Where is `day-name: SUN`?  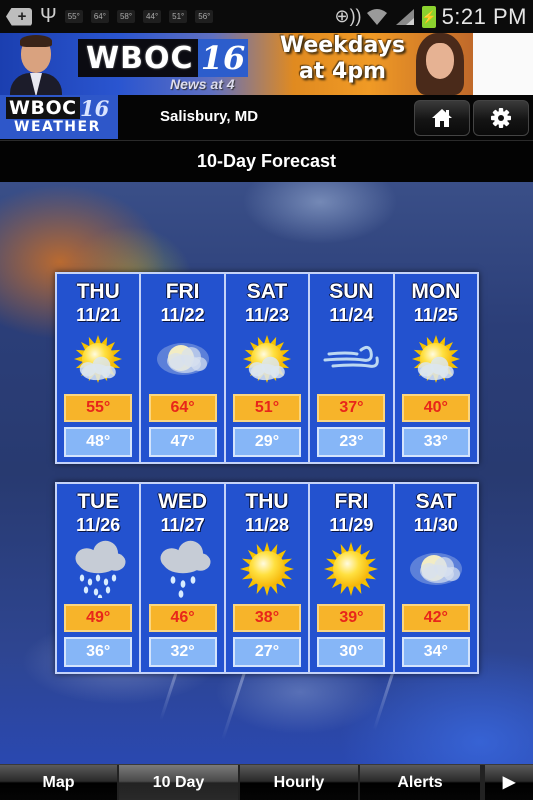
day-name: SUN is located at coordinates (351, 291).